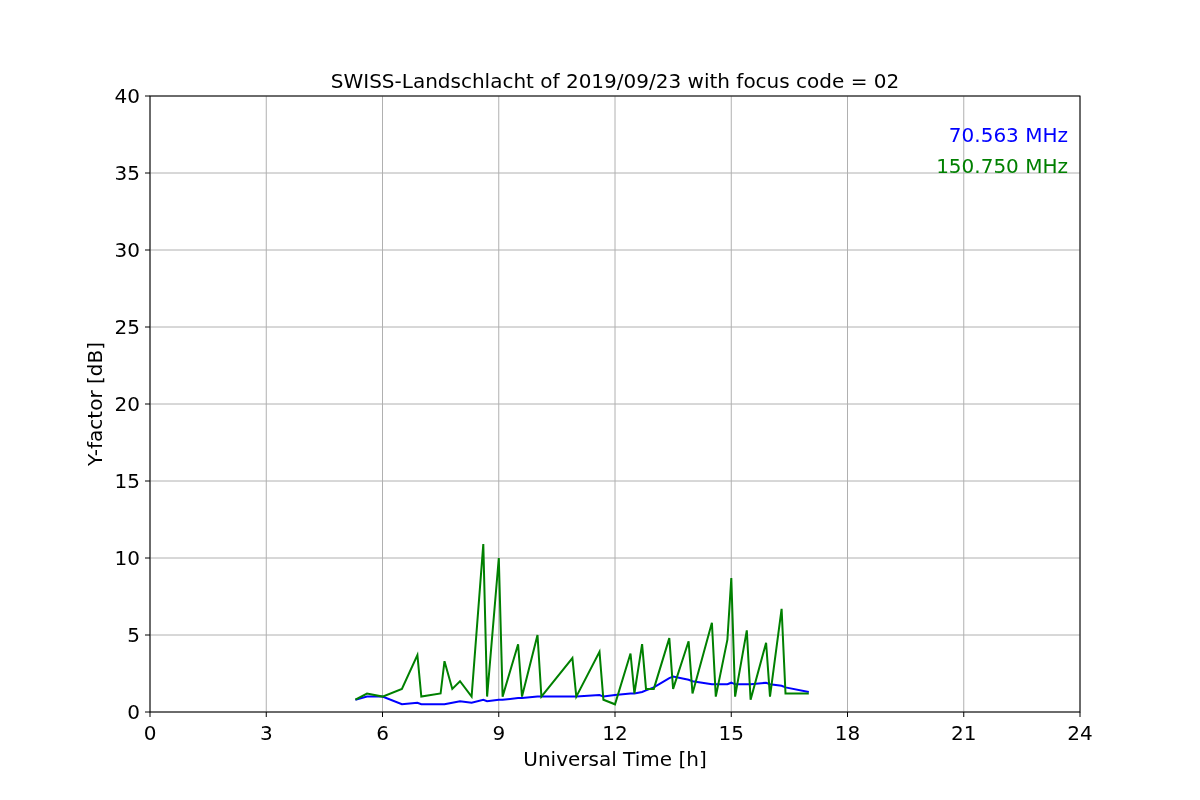 This screenshot has width=1200, height=800. Describe the element at coordinates (615, 81) in the screenshot. I see `chart-title: SWISS-Landschlacht of 2019/09/23 with focus code = 02` at that location.